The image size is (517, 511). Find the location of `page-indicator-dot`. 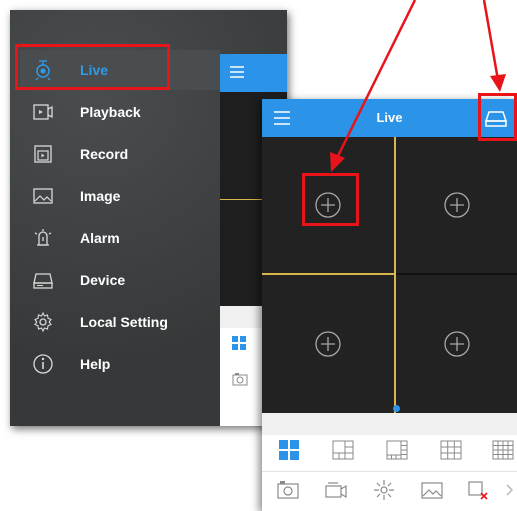

page-indicator-dot is located at coordinates (396, 408).